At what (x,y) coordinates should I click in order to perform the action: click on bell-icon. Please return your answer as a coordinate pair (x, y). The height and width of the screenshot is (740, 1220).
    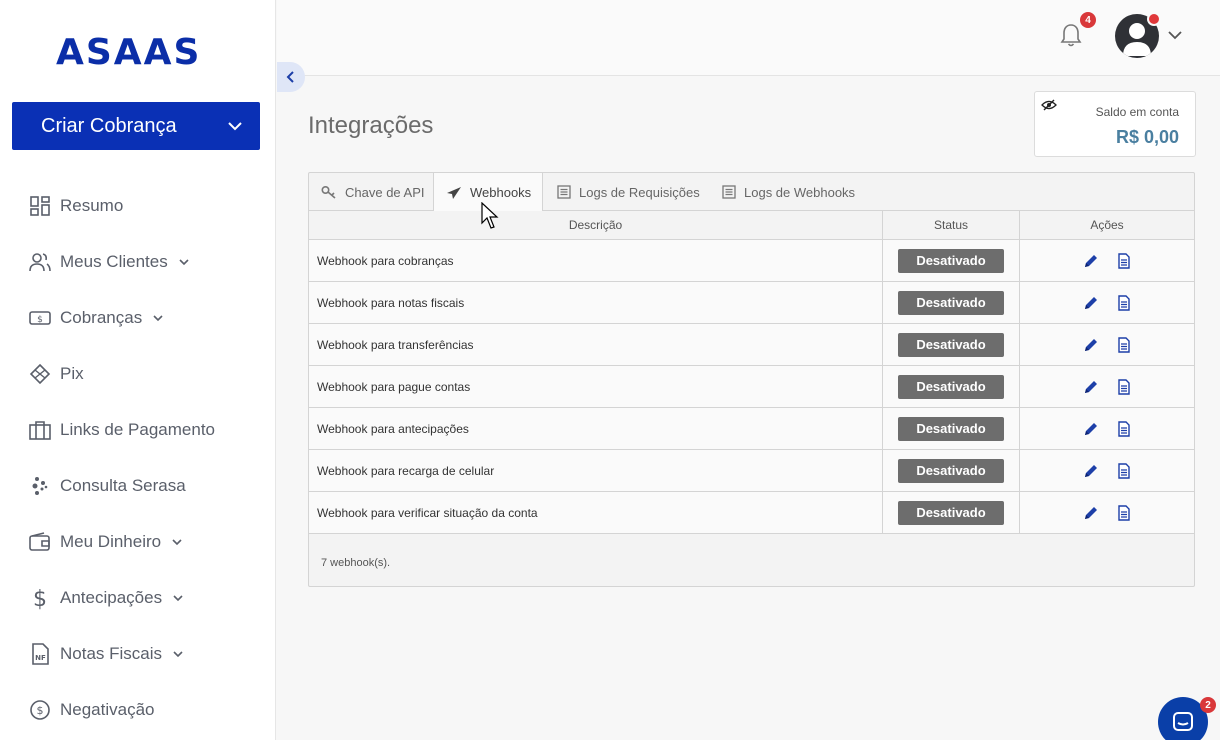
    Looking at the image, I should click on (1071, 38).